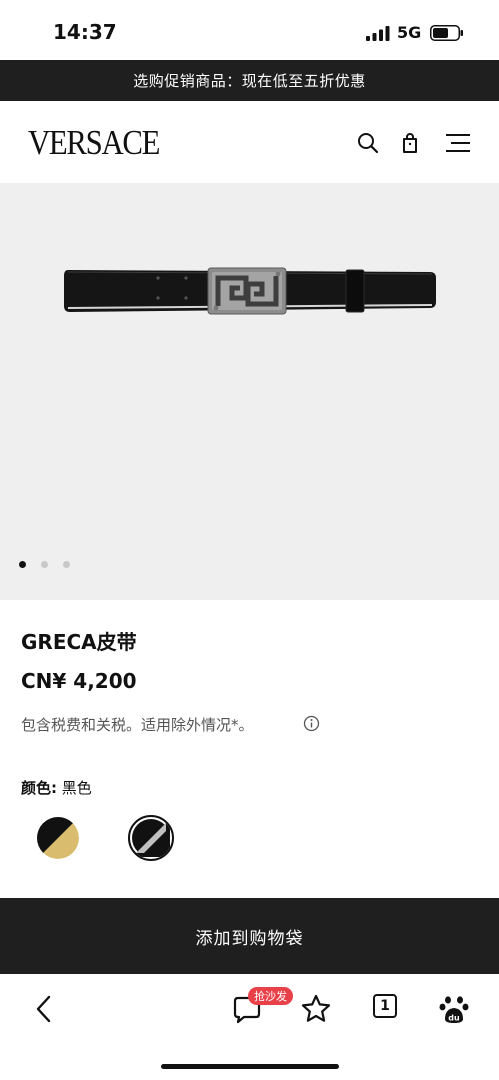 The height and width of the screenshot is (1080, 499). Describe the element at coordinates (458, 143) in the screenshot. I see `menu-icon` at that location.